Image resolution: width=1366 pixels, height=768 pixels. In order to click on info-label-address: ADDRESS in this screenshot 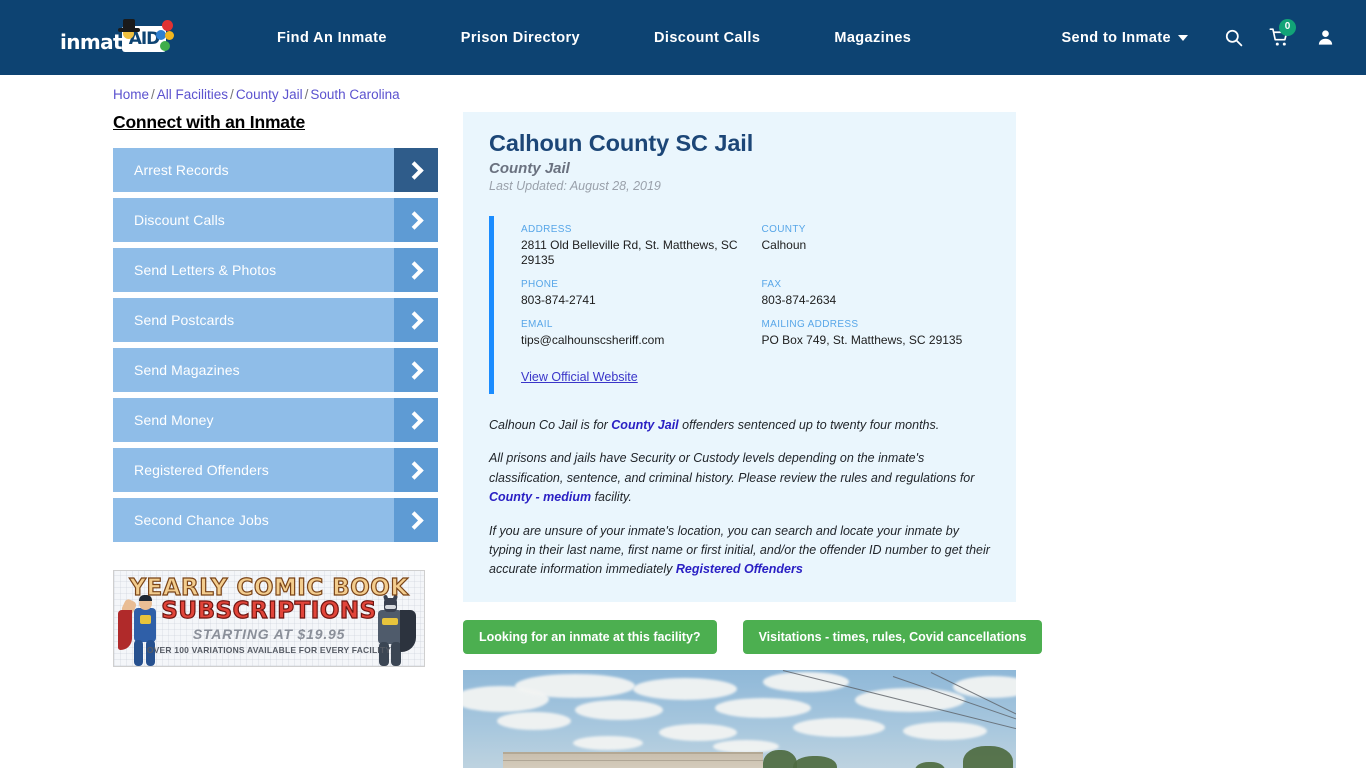, I will do `click(546, 229)`.